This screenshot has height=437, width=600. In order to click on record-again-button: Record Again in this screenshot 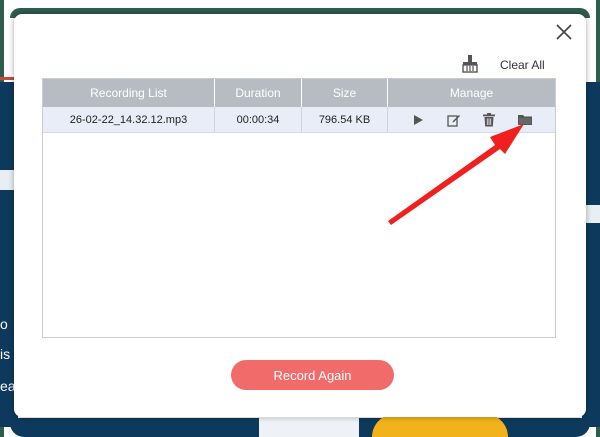, I will do `click(312, 375)`.